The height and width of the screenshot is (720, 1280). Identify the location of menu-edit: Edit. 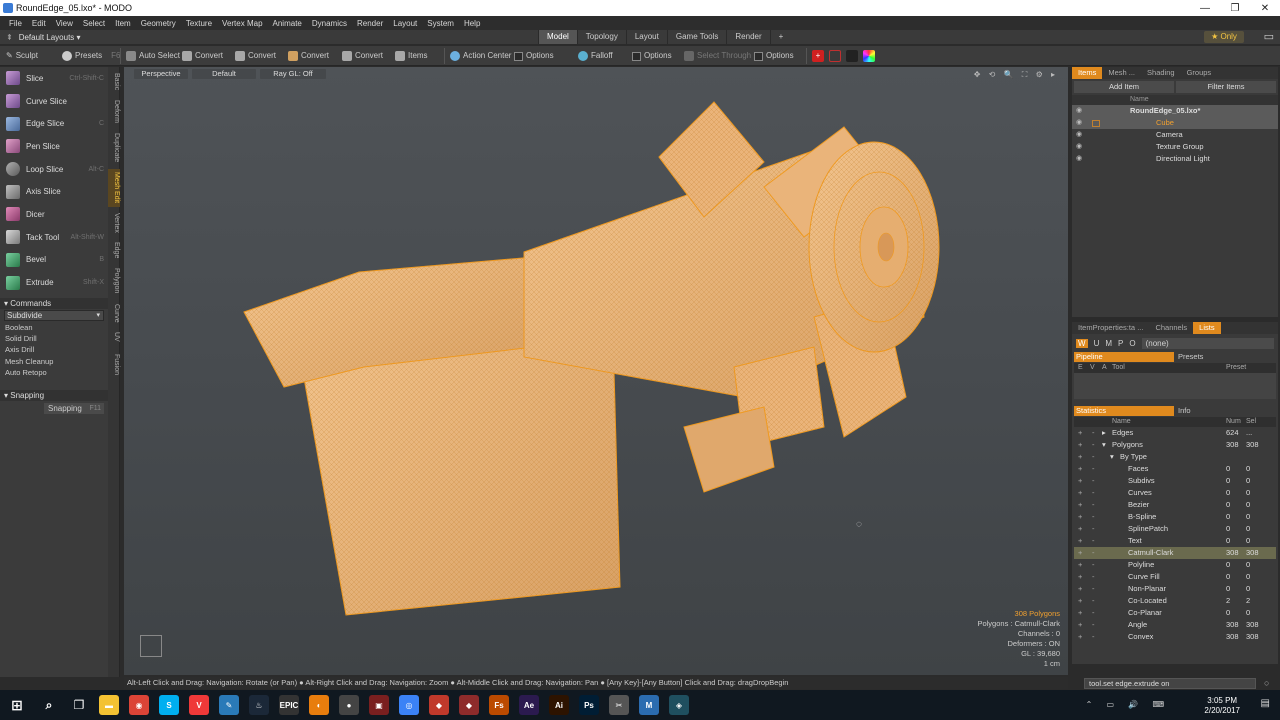
(39, 23).